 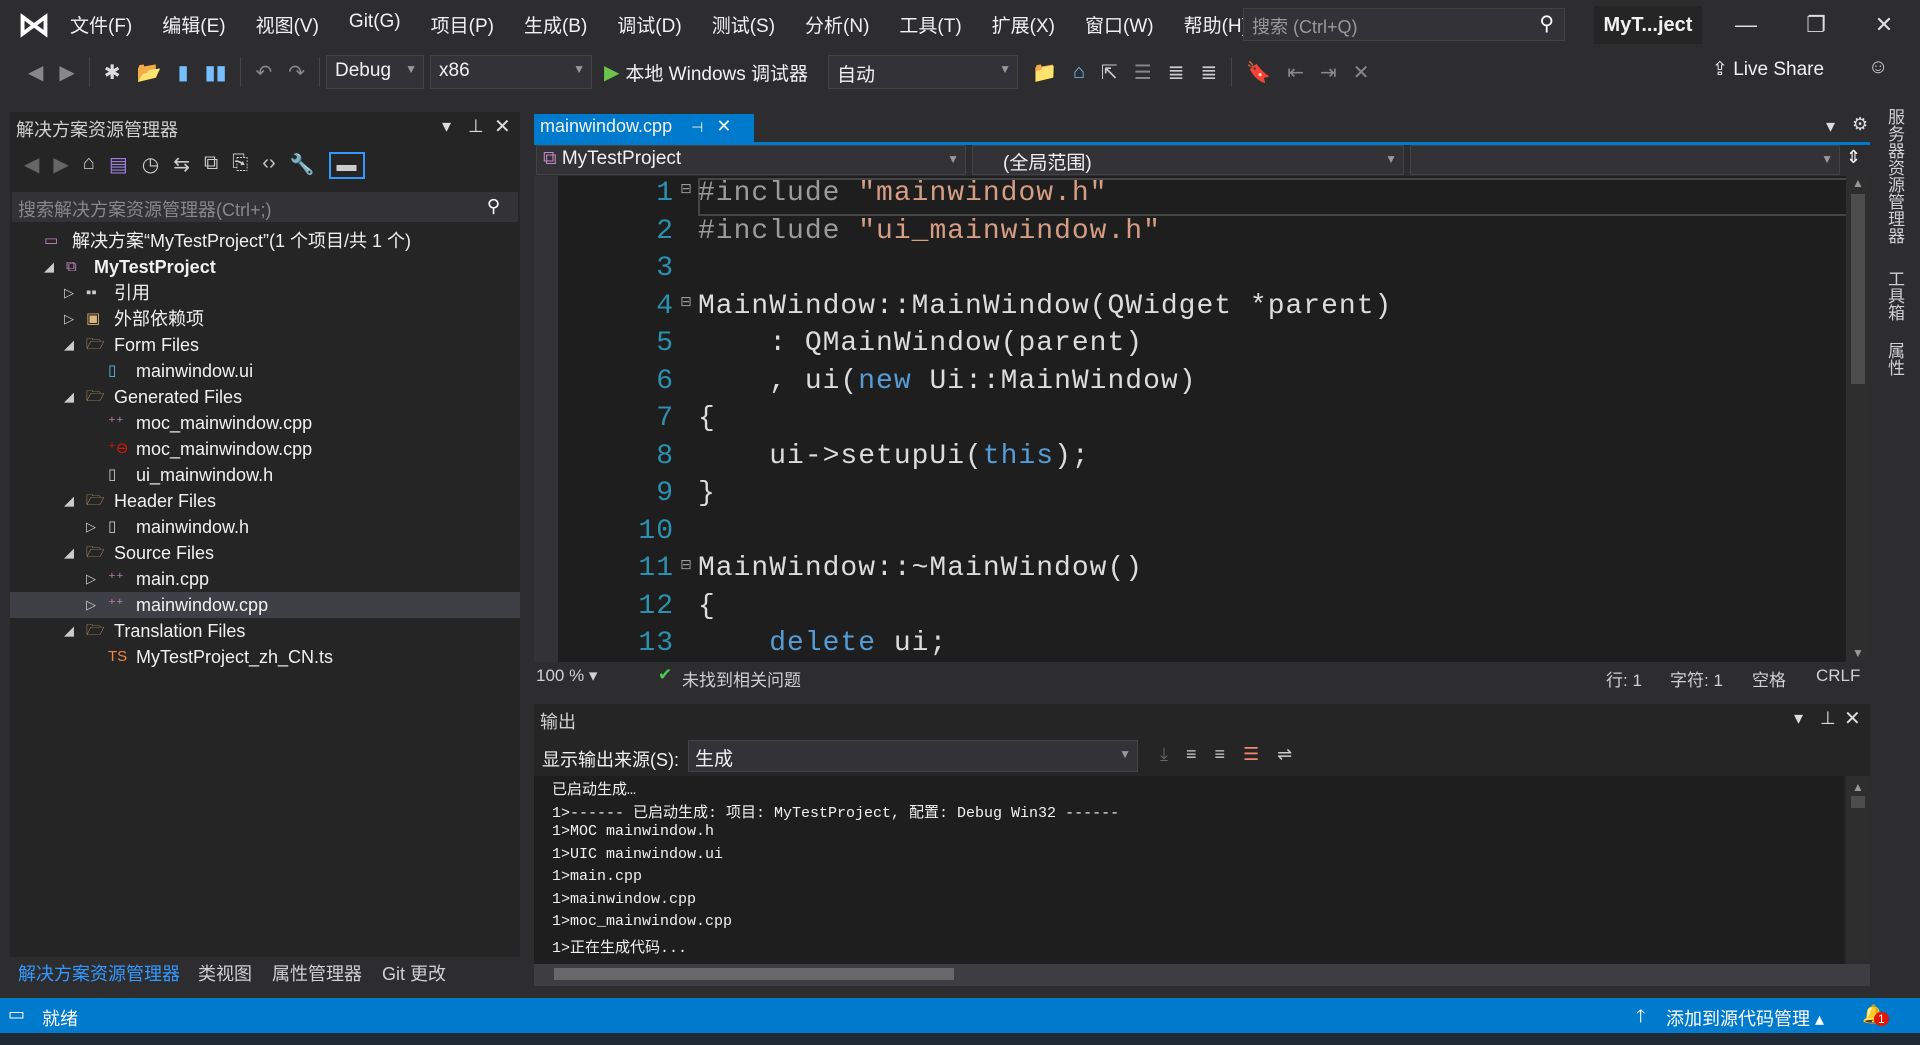 What do you see at coordinates (225, 973) in the screenshot?
I see `bottom-tab: 类视图` at bounding box center [225, 973].